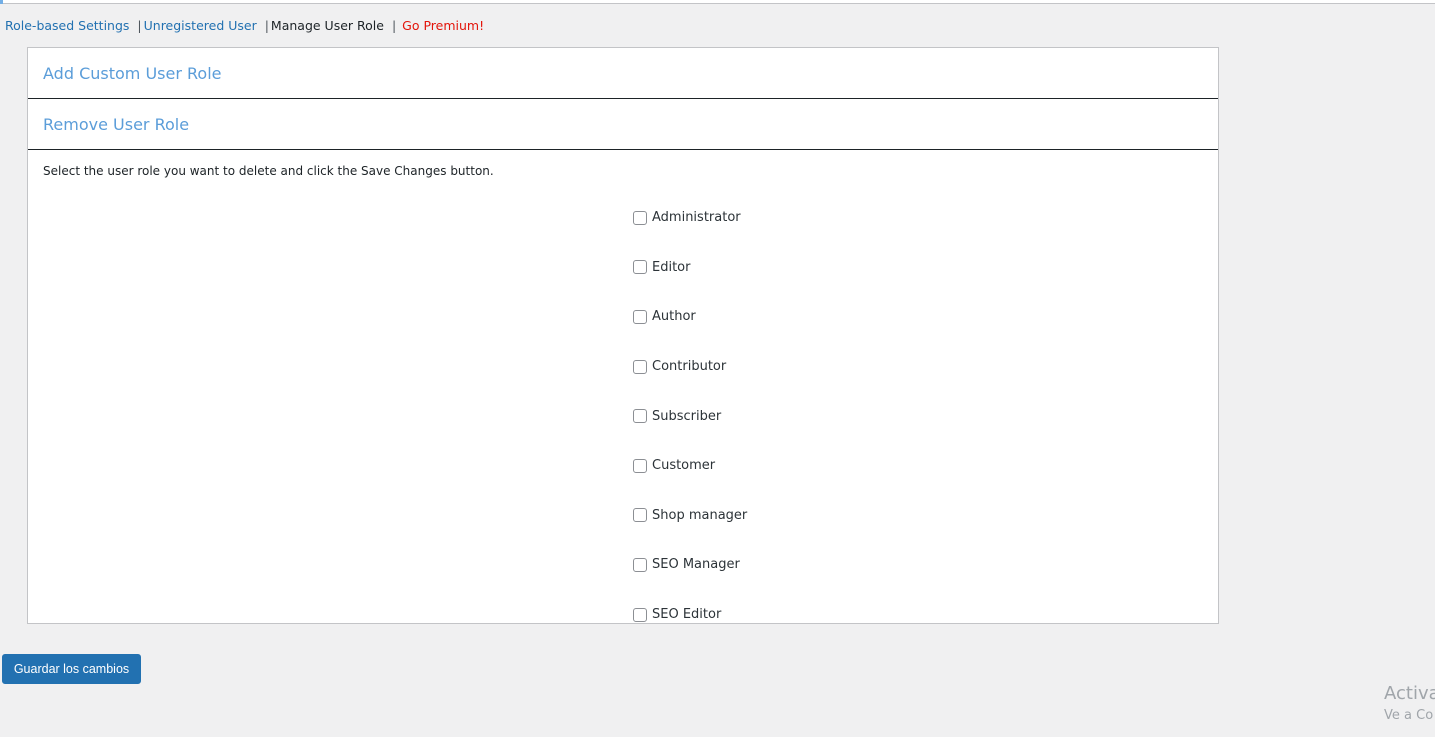  Describe the element at coordinates (327, 25) in the screenshot. I see `subnav-current-manage-user-role: Manage User Role` at that location.